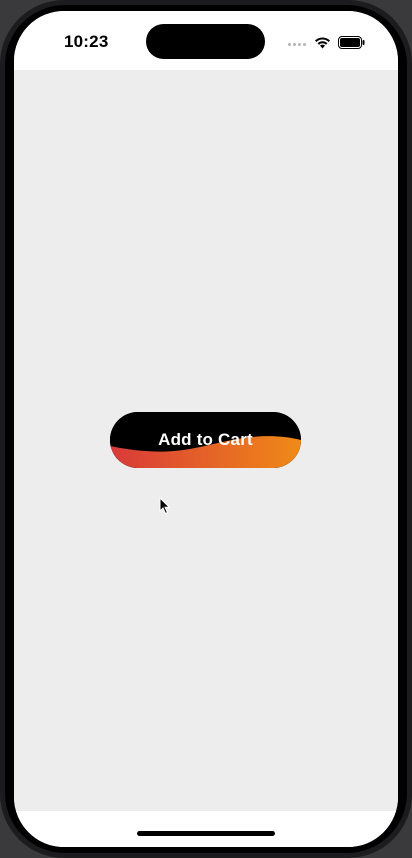 The height and width of the screenshot is (858, 412). What do you see at coordinates (351, 42) in the screenshot?
I see `battery-icon` at bounding box center [351, 42].